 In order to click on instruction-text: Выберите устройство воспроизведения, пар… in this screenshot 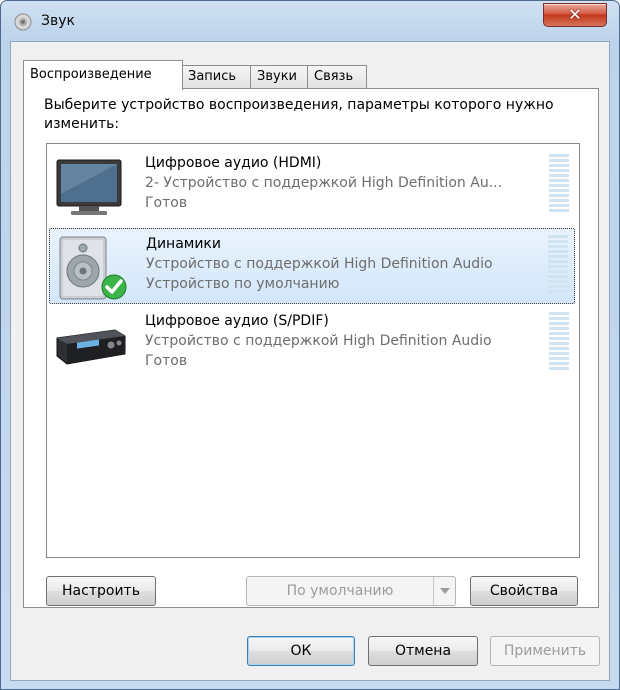, I will do `click(299, 114)`.